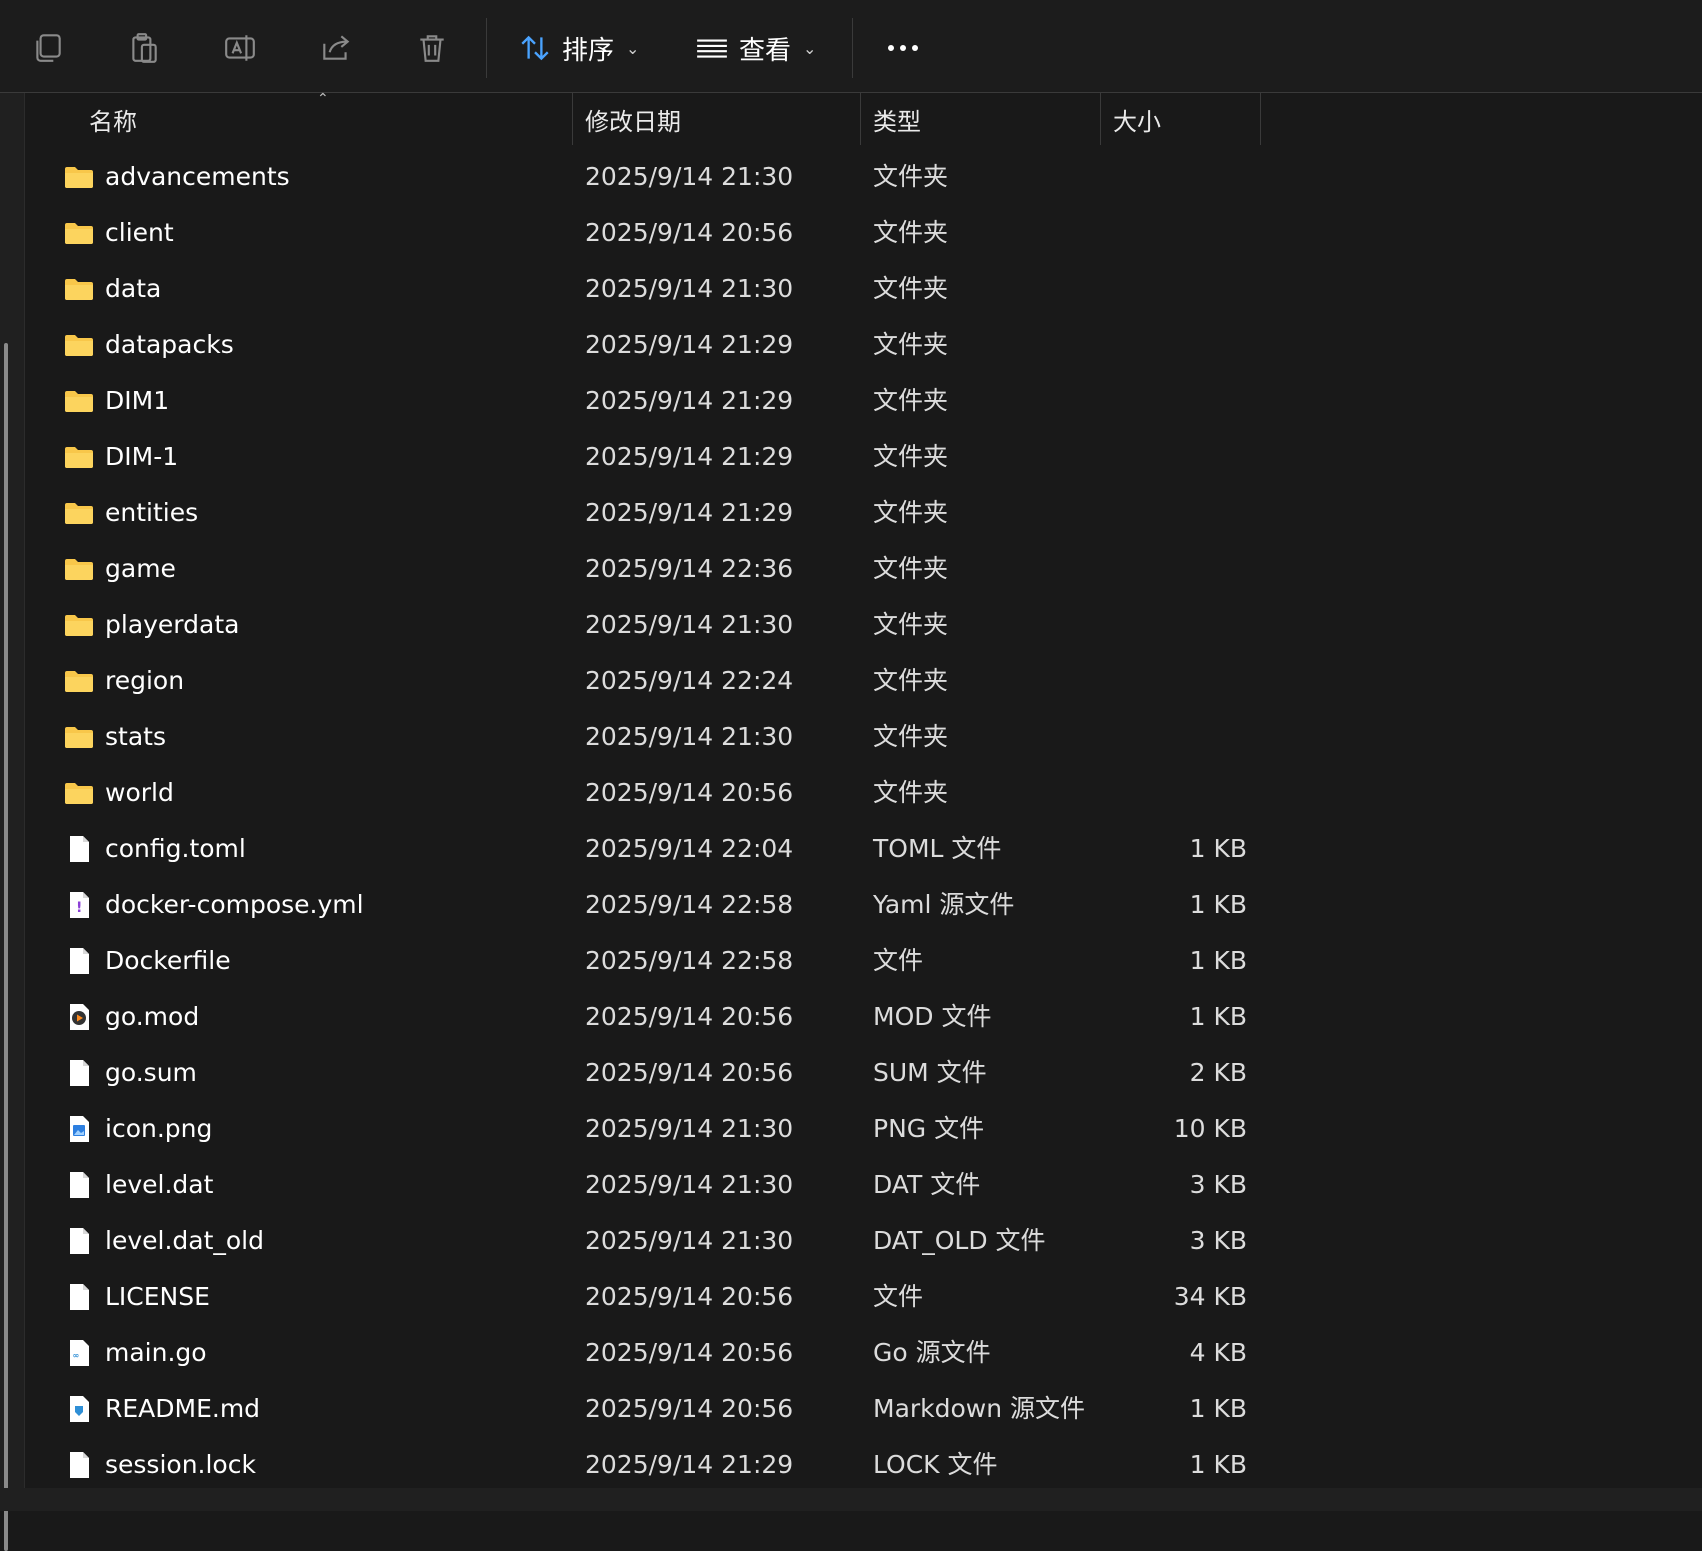  Describe the element at coordinates (851, 1499) in the screenshot. I see `status-bar` at that location.